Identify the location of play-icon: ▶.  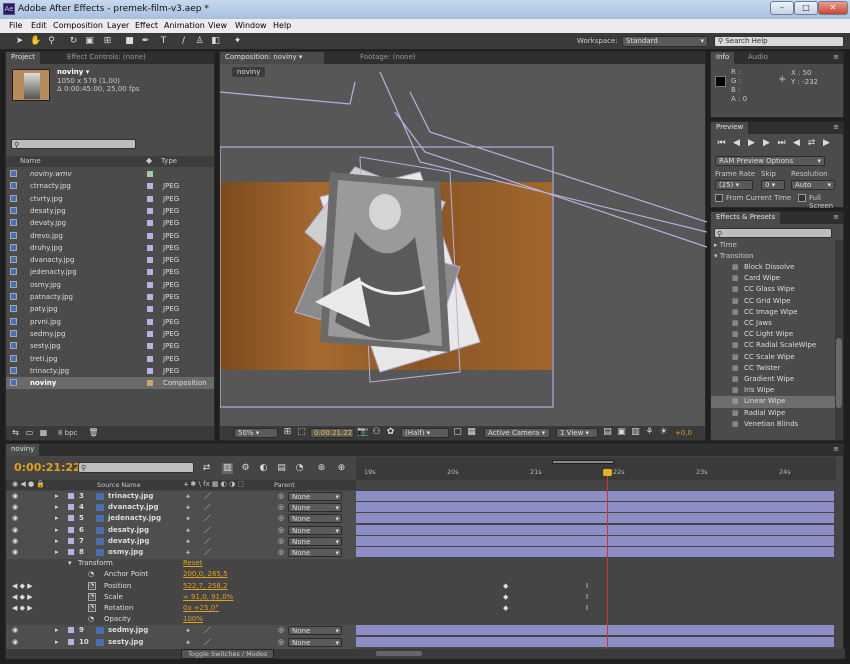
(751, 143).